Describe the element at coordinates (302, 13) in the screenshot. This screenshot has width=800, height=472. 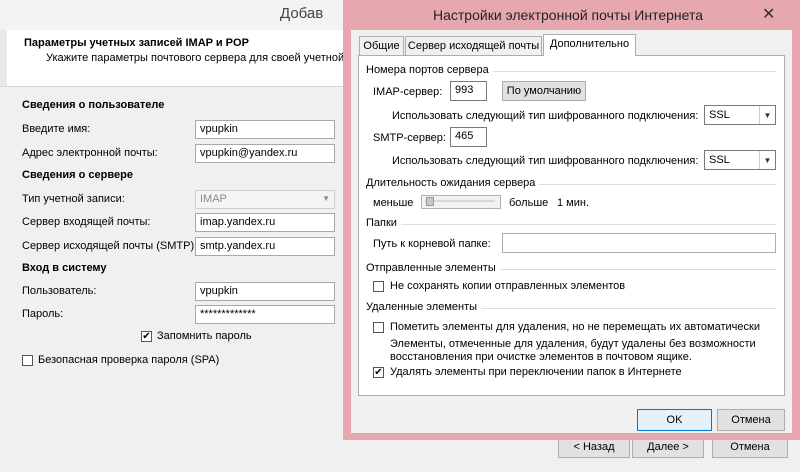
I see `wizard-title: Добав` at that location.